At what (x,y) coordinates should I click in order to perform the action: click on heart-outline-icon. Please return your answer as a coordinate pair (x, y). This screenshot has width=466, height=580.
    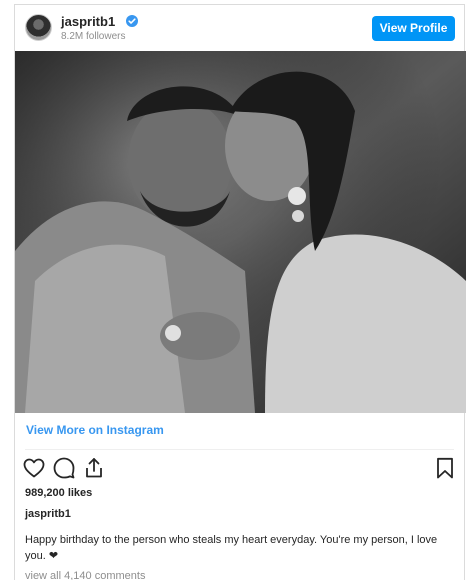
    Looking at the image, I should click on (34, 468).